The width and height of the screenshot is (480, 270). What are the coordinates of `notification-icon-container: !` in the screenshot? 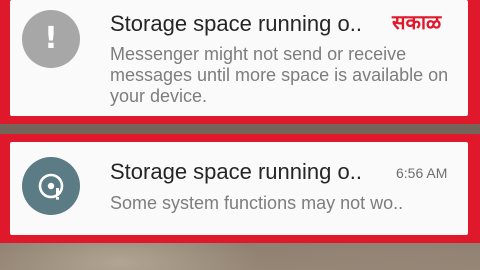 It's located at (51, 39).